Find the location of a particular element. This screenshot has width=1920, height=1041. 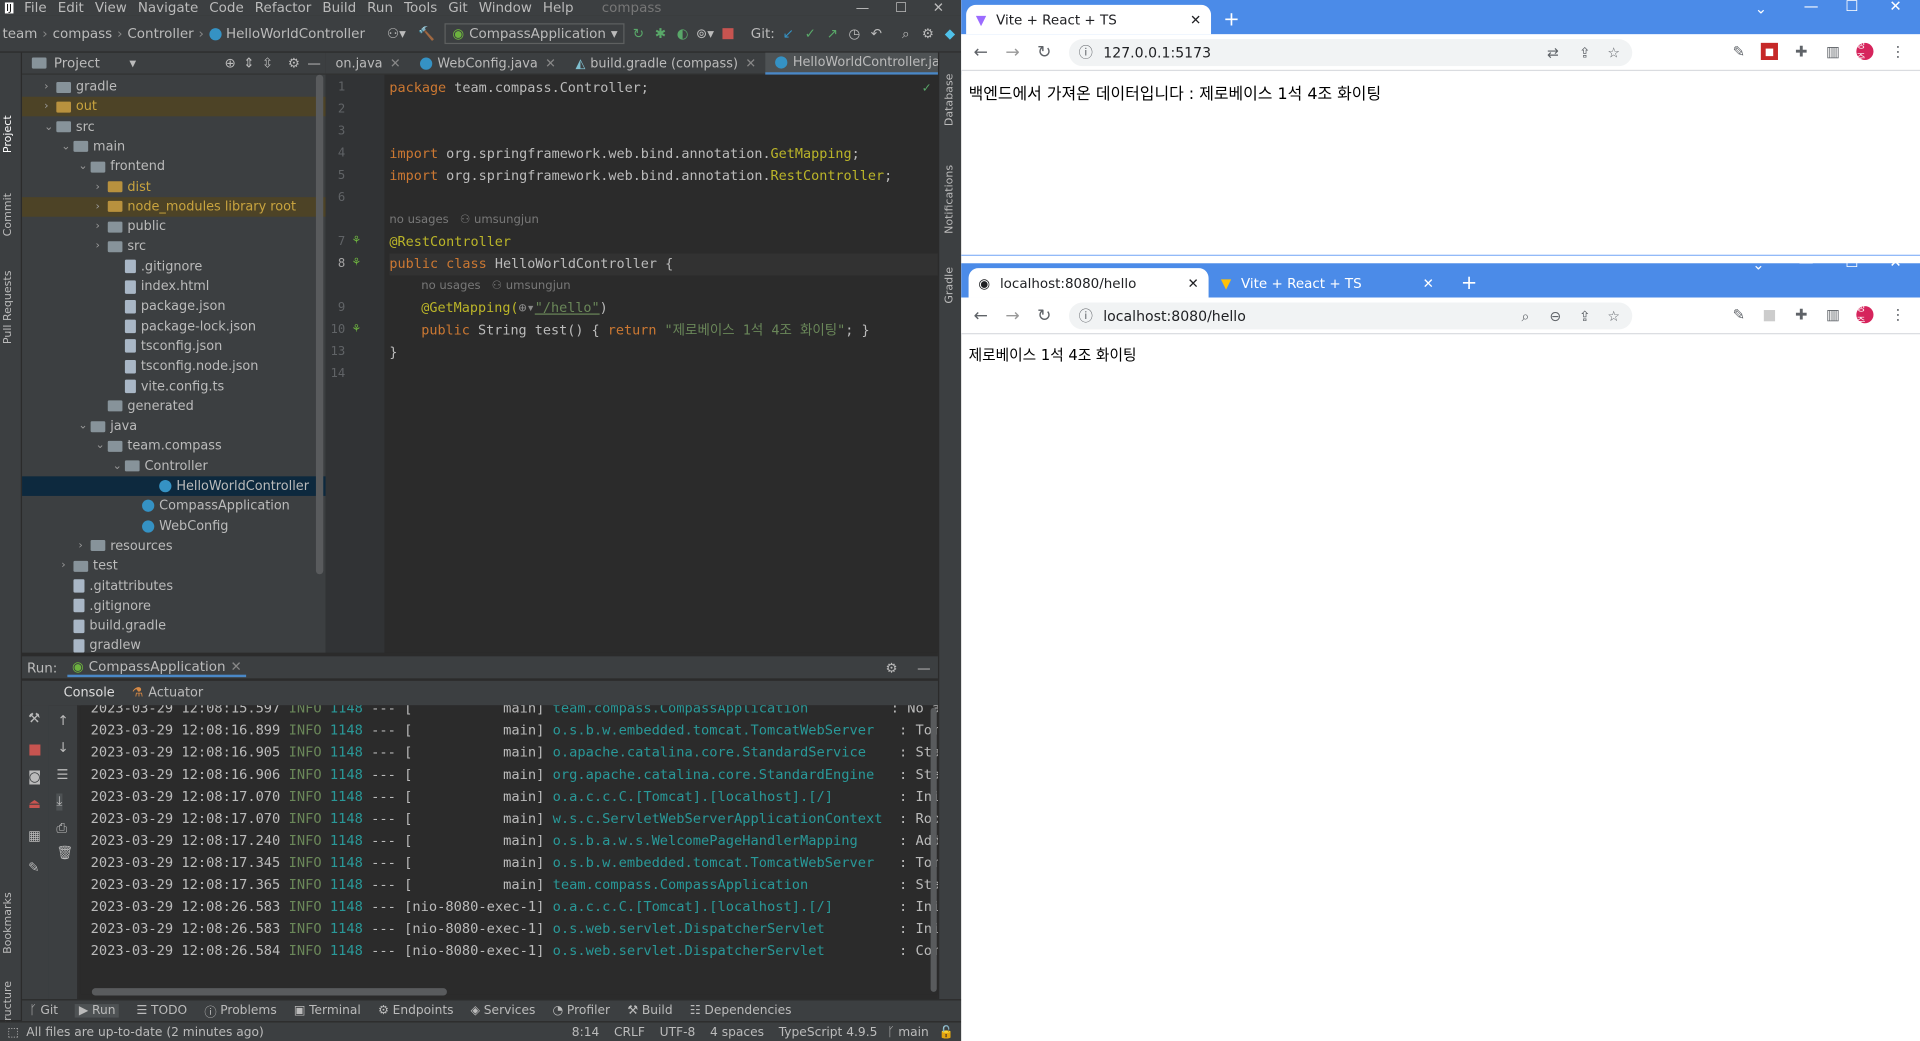

stop-icon is located at coordinates (727, 34).